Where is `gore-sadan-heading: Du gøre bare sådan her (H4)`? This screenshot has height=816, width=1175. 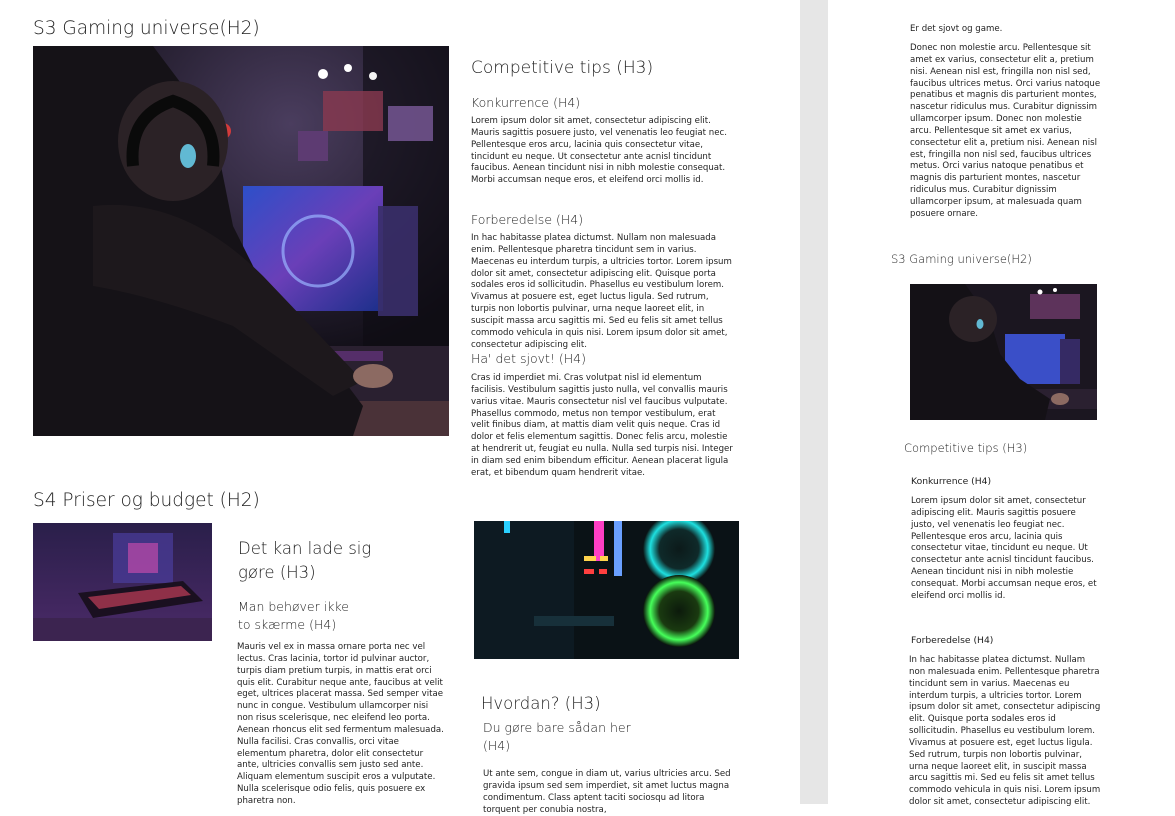 gore-sadan-heading: Du gøre bare sådan her (H4) is located at coordinates (557, 736).